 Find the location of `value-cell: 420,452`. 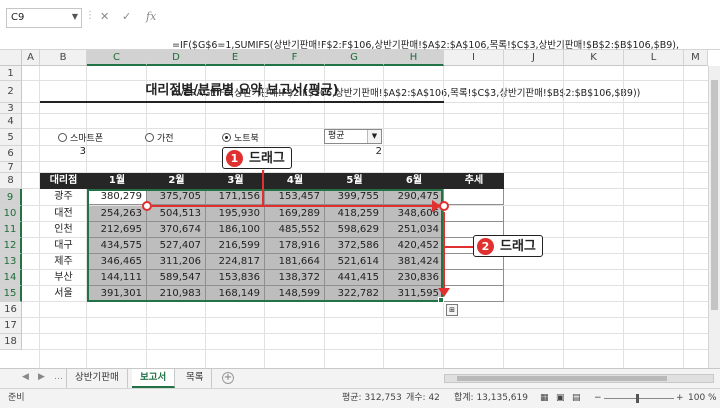

value-cell: 420,452 is located at coordinates (414, 246).